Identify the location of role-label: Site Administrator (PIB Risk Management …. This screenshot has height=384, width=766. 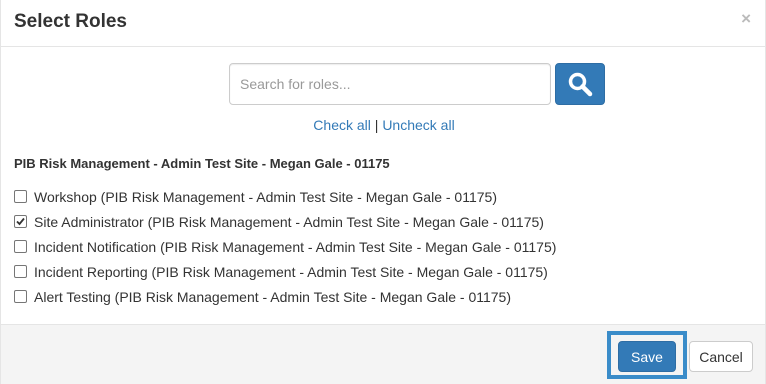
(289, 221).